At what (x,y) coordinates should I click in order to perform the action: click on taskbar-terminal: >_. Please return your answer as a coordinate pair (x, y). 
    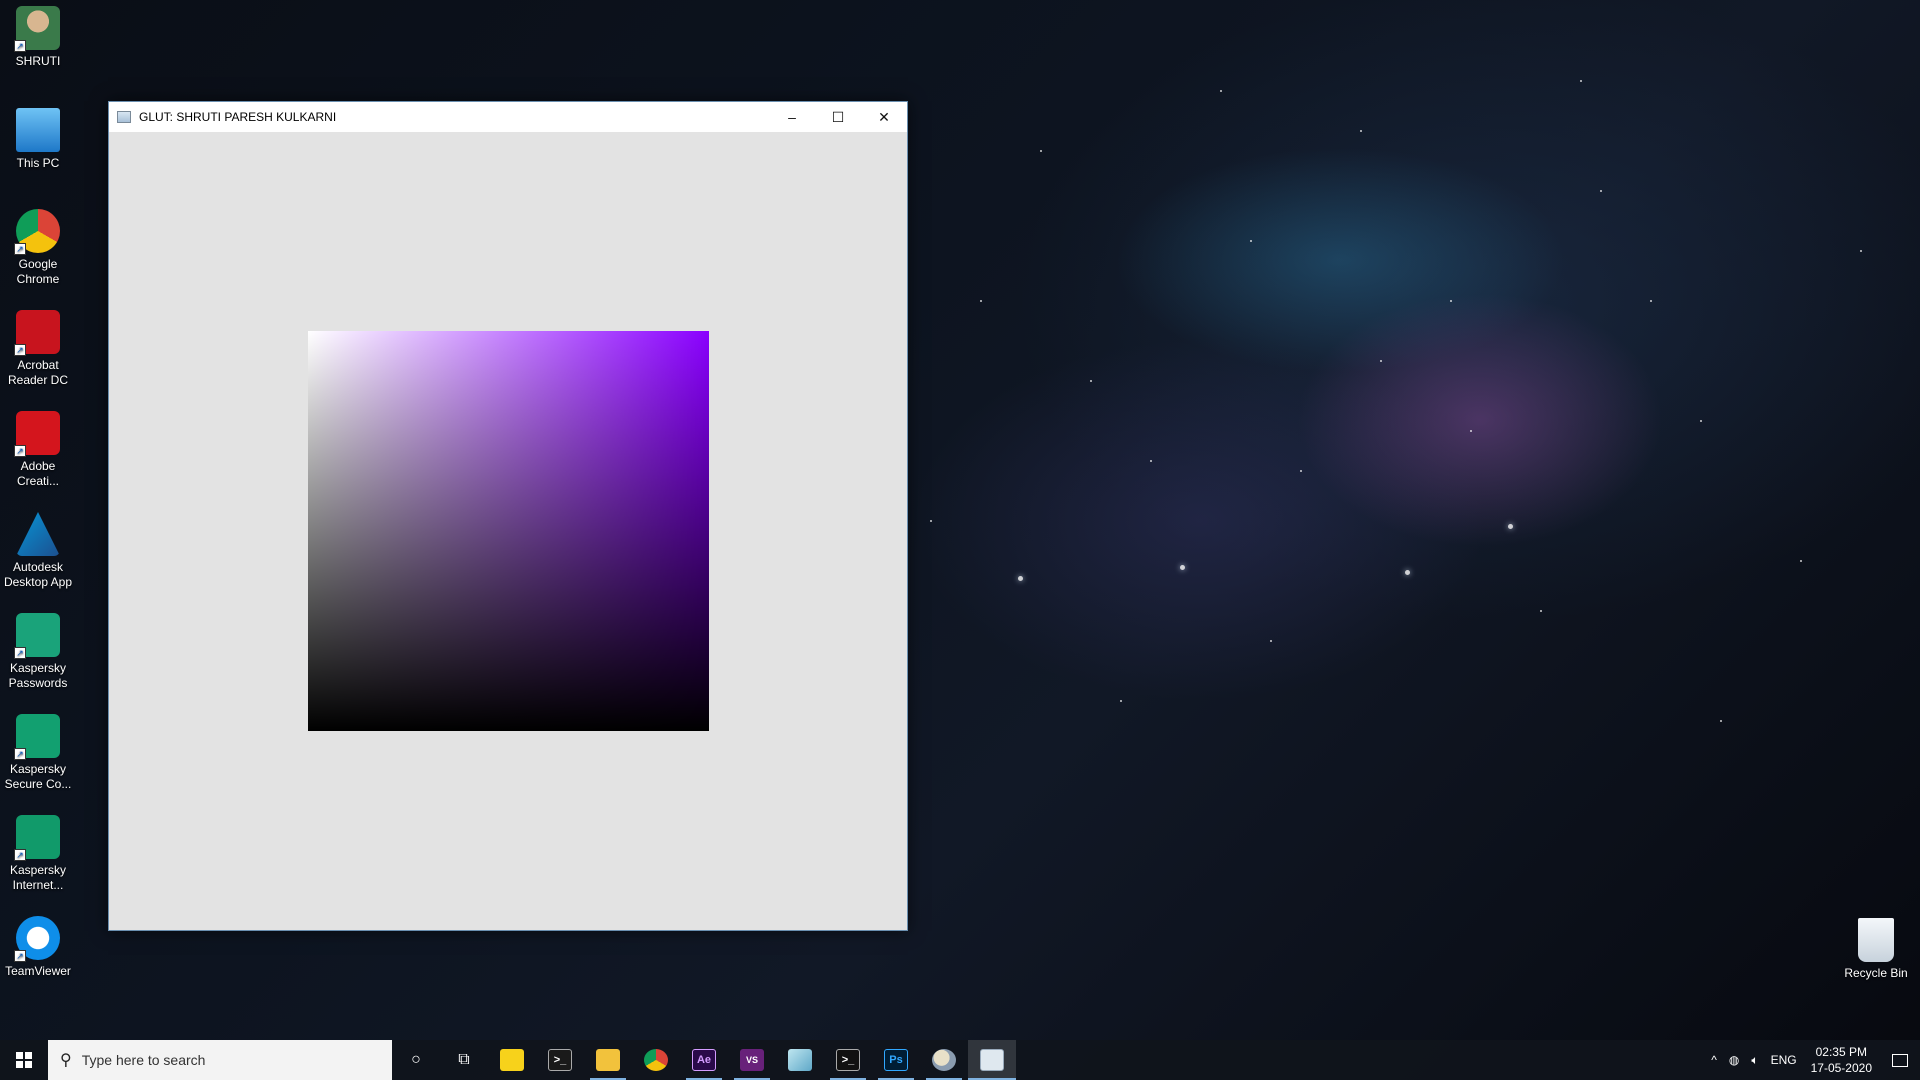
    Looking at the image, I should click on (560, 1060).